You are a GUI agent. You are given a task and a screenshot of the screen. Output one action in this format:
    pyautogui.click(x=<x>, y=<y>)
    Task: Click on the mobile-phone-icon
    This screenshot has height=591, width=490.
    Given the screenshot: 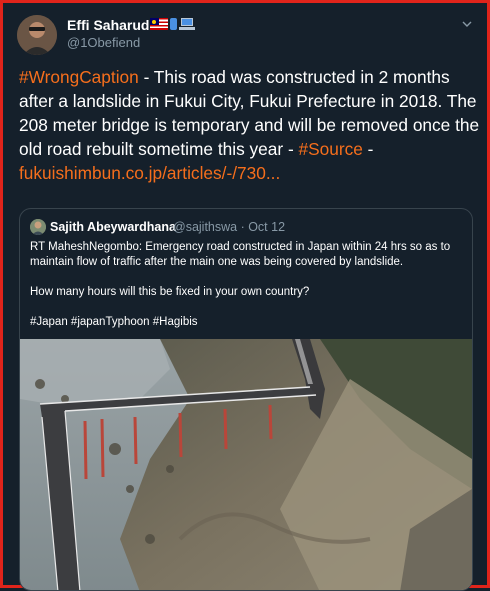 What is the action you would take?
    pyautogui.click(x=173, y=24)
    